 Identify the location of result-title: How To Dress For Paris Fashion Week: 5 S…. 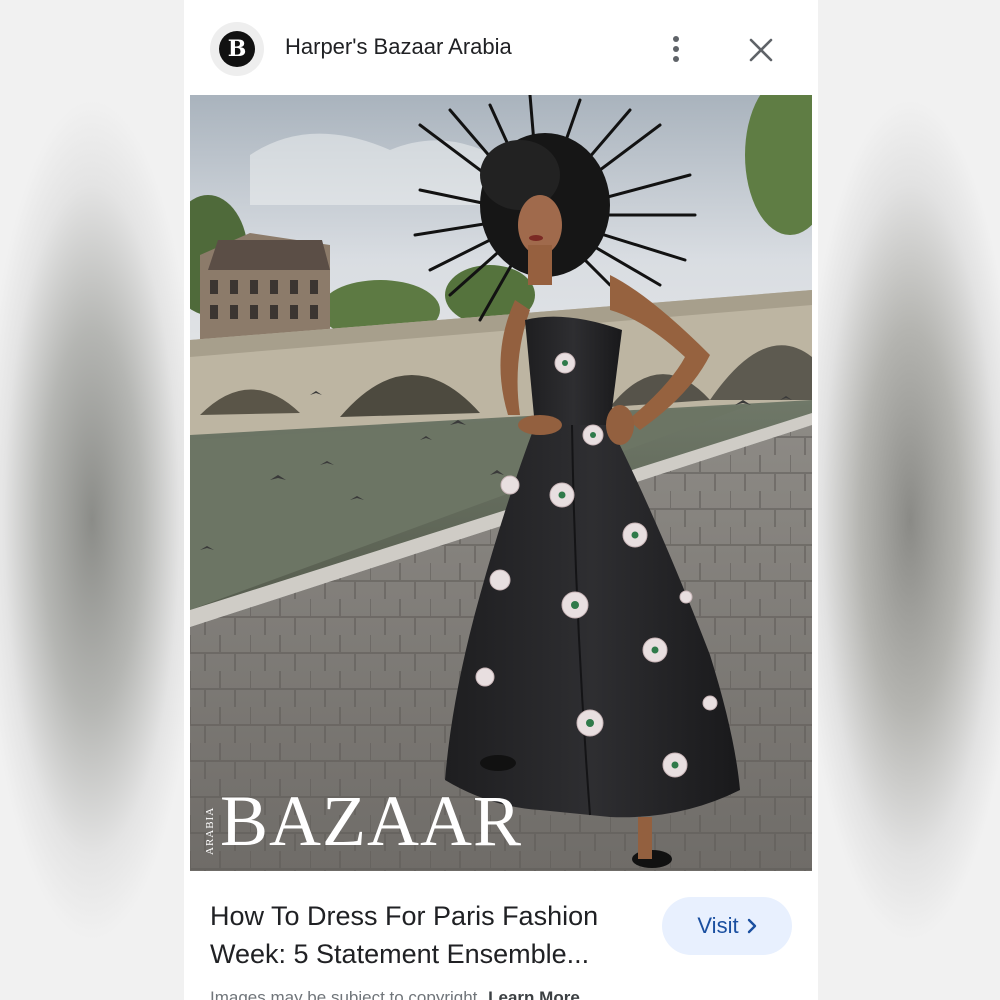
(430, 935).